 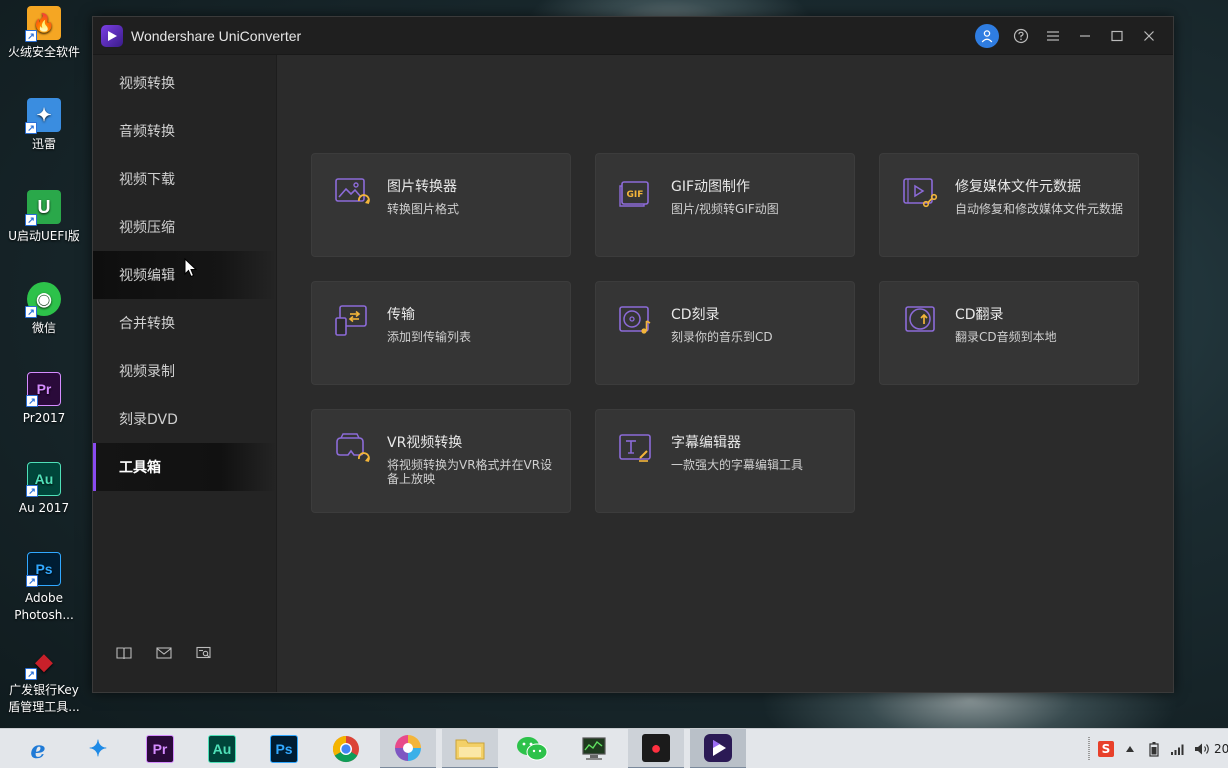 I want to click on tray-clock: 20, so click(x=1221, y=748).